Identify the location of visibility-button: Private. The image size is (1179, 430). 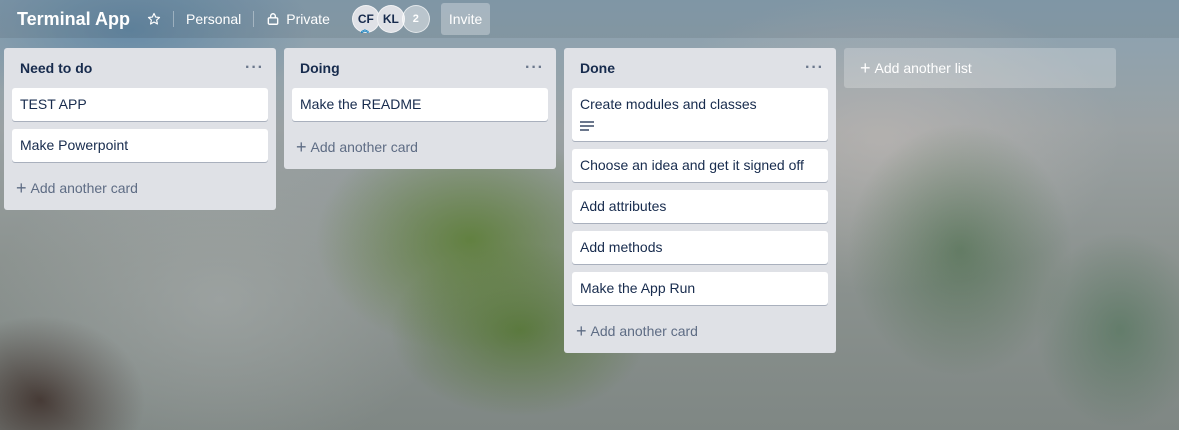
(298, 19).